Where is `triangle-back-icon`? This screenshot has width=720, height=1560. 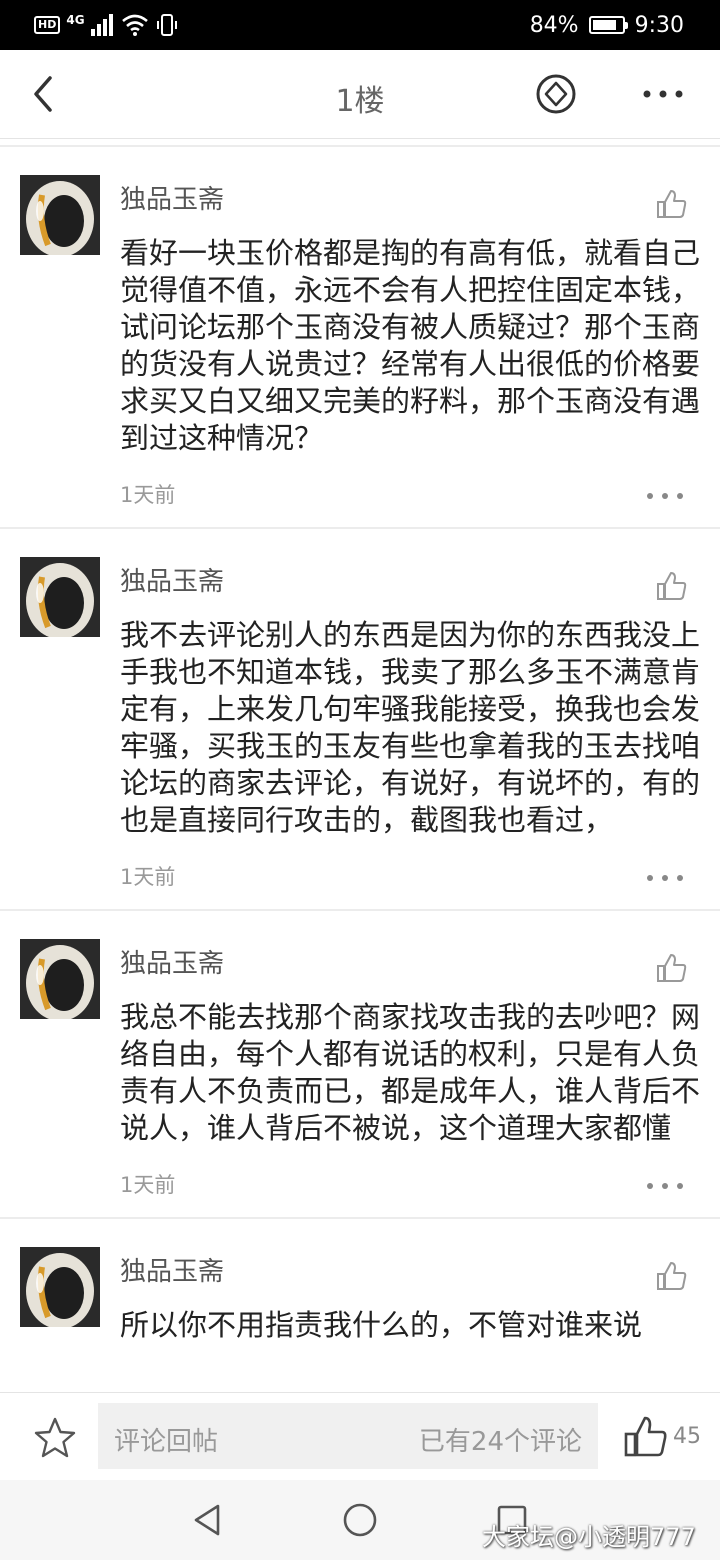 triangle-back-icon is located at coordinates (207, 1520).